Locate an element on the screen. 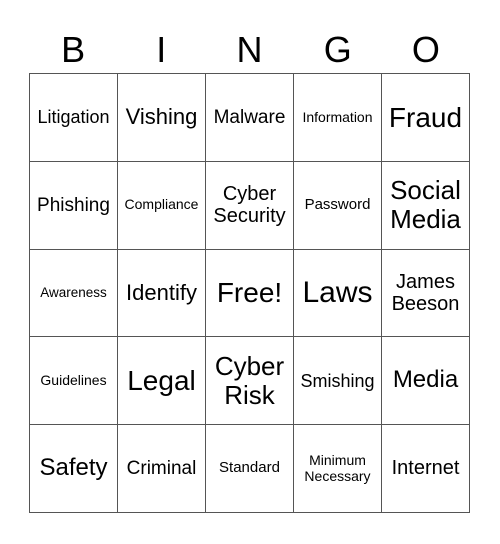  bingo-cell: Media is located at coordinates (426, 381).